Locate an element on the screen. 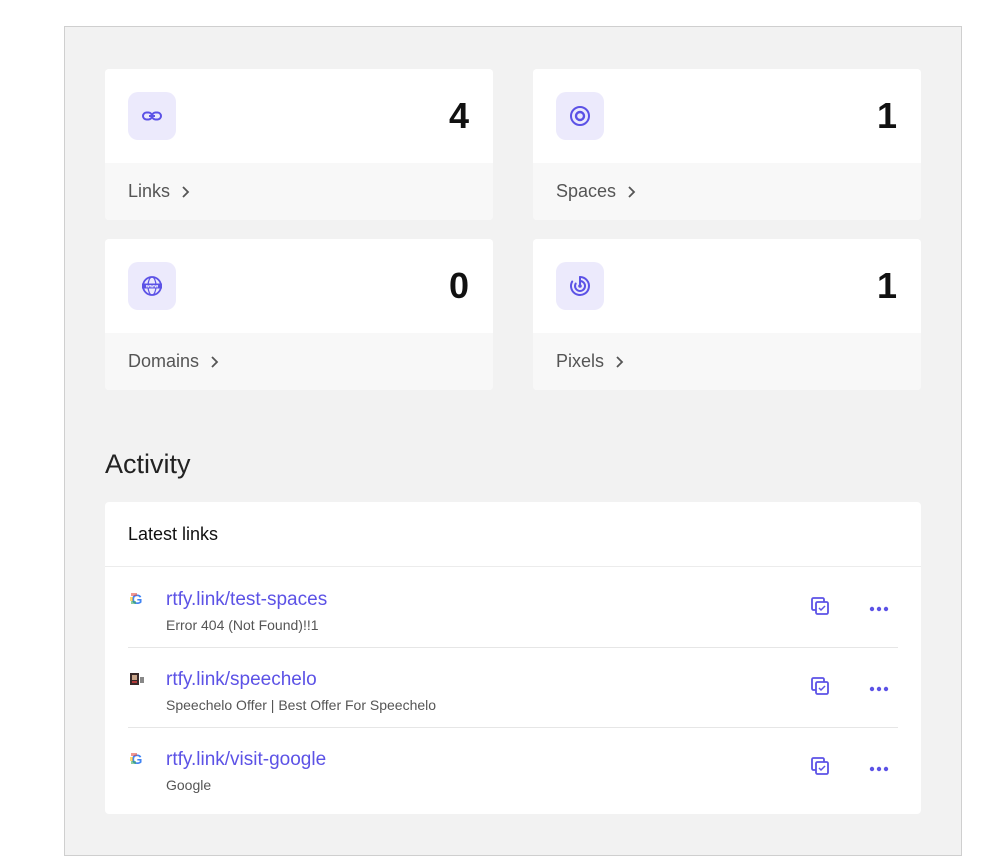 This screenshot has width=1000, height=862. link-page-title: Error 404 (Not Found)!!1 is located at coordinates (242, 625).